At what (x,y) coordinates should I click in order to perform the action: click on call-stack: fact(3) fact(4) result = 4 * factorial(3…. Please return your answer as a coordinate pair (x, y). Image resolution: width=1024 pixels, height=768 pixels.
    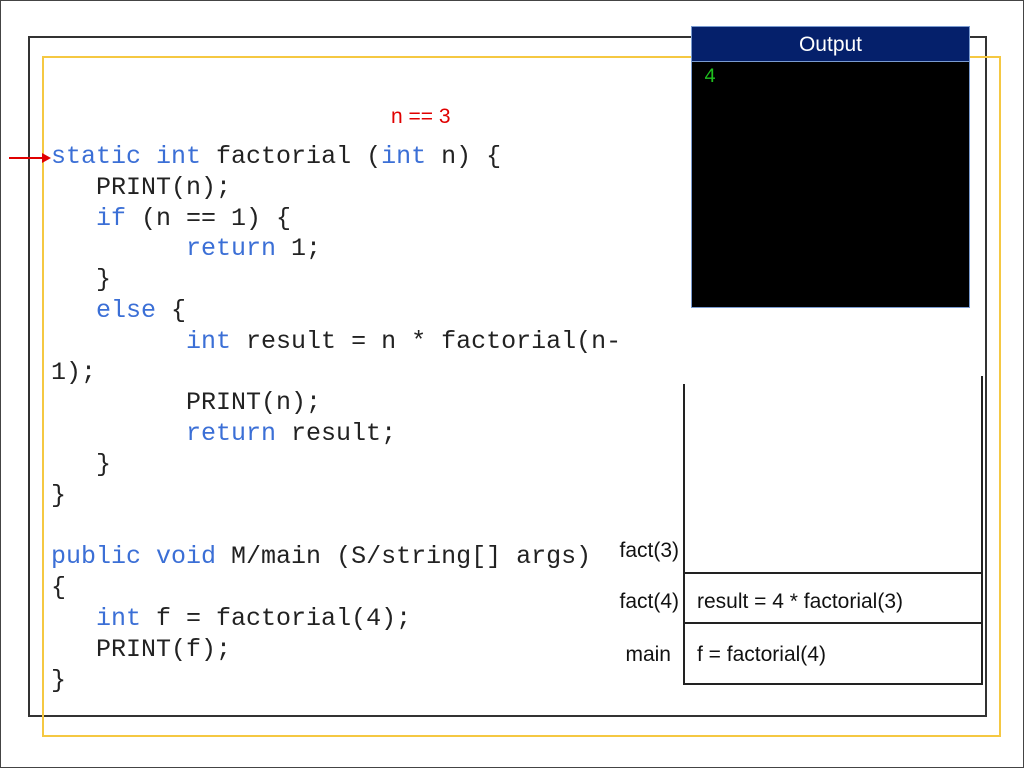
    Looking at the image, I should click on (801, 530).